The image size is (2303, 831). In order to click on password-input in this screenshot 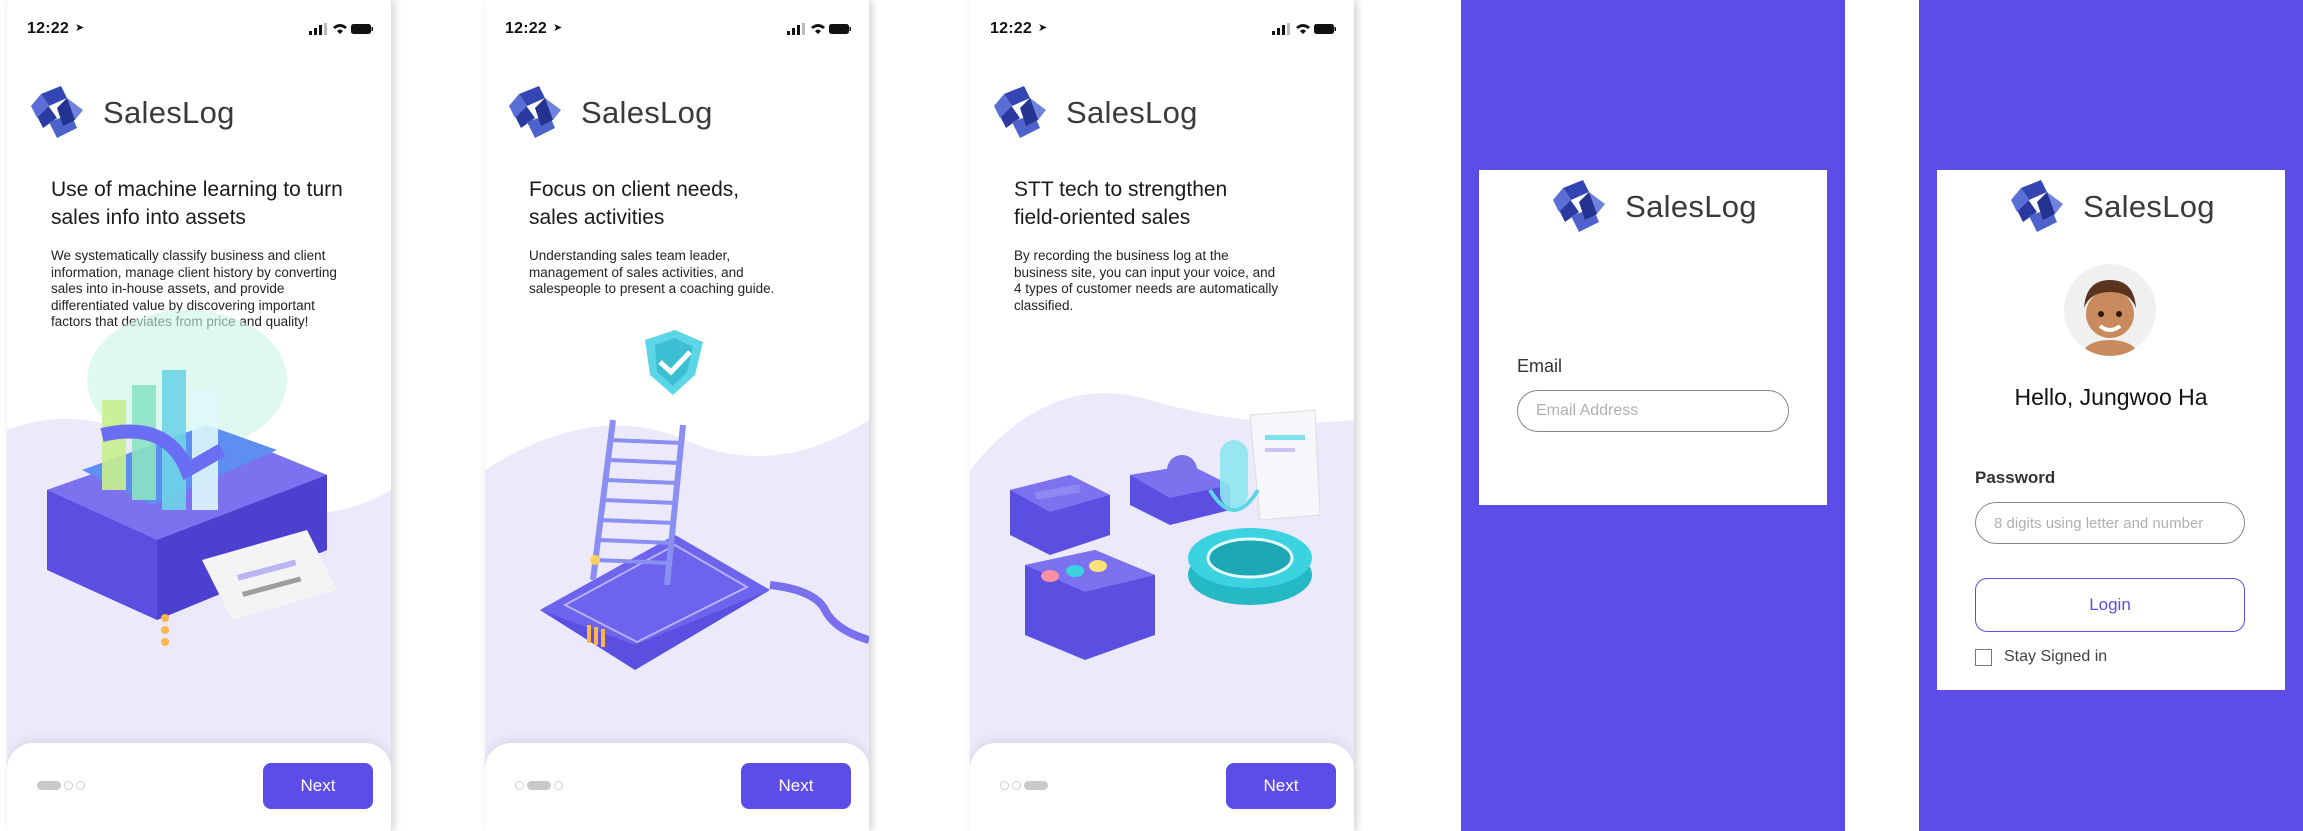, I will do `click(2110, 523)`.